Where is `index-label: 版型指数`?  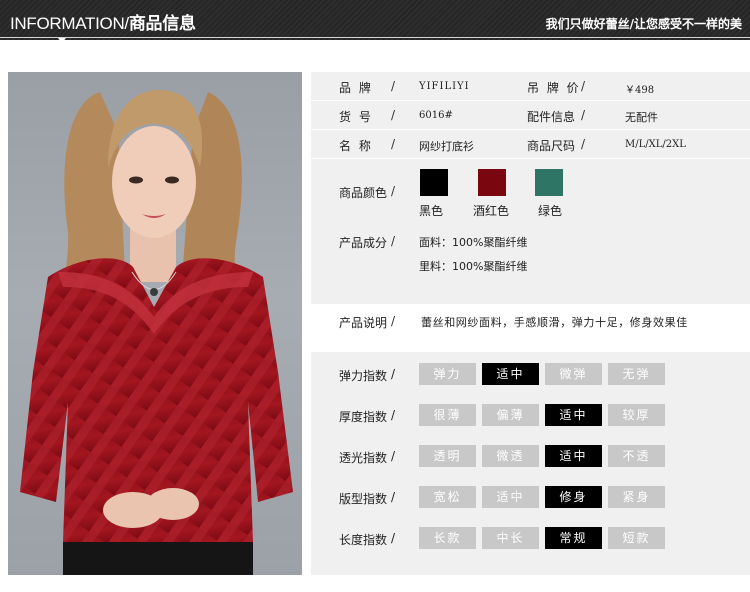
index-label: 版型指数 is located at coordinates (363, 499).